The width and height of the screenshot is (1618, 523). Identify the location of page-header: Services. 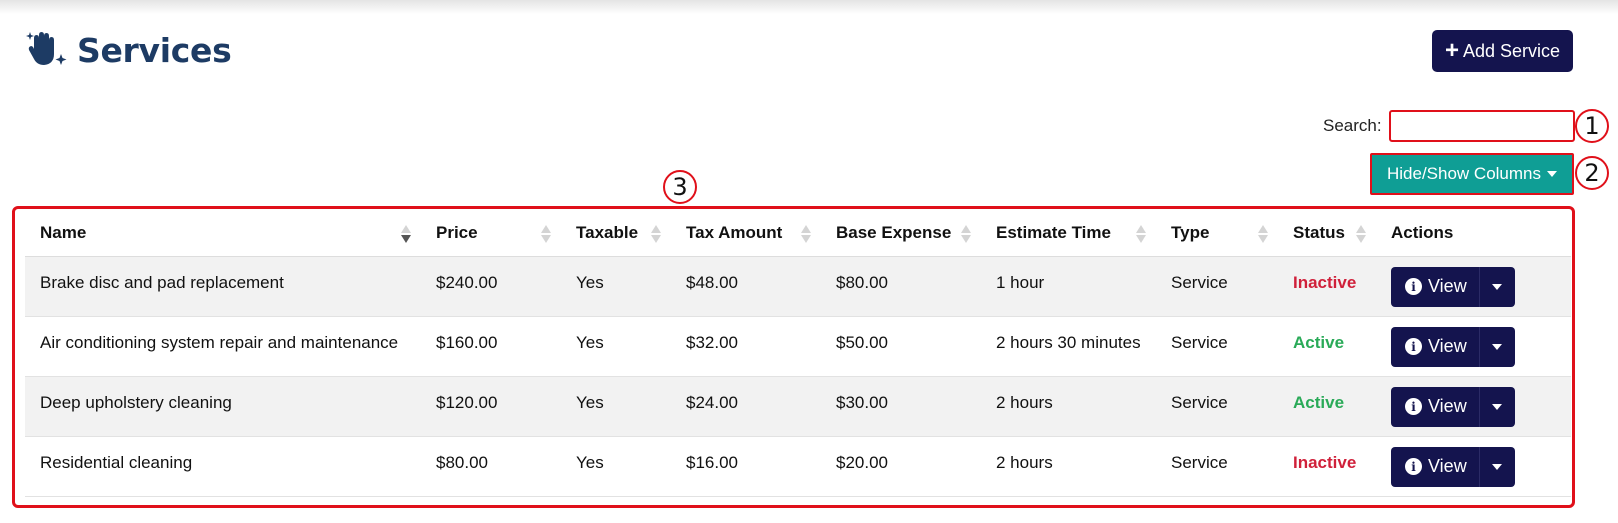
(128, 50).